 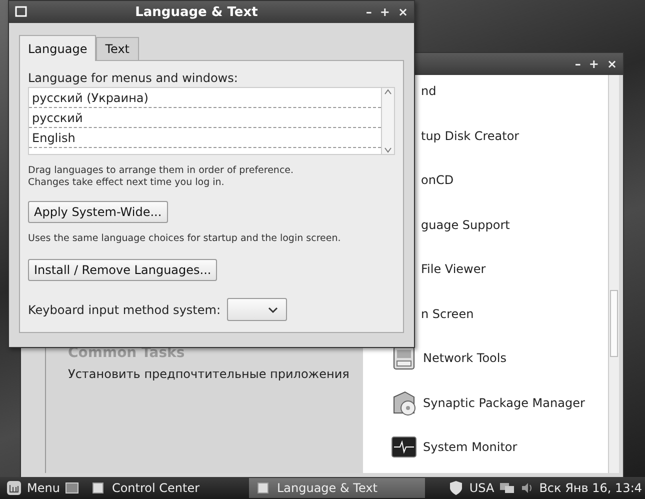 What do you see at coordinates (404, 402) in the screenshot?
I see `package-disc-icon` at bounding box center [404, 402].